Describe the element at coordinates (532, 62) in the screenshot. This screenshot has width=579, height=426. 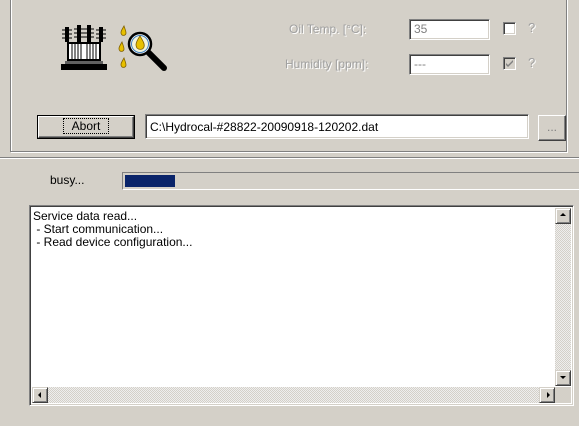
I see `humidity-help-mark: ?` at that location.